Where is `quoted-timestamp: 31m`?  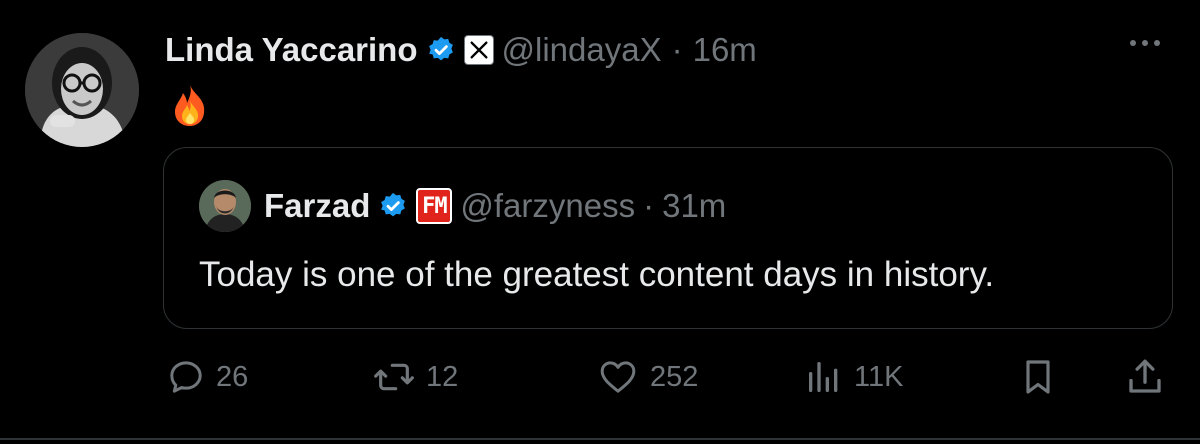 quoted-timestamp: 31m is located at coordinates (694, 206).